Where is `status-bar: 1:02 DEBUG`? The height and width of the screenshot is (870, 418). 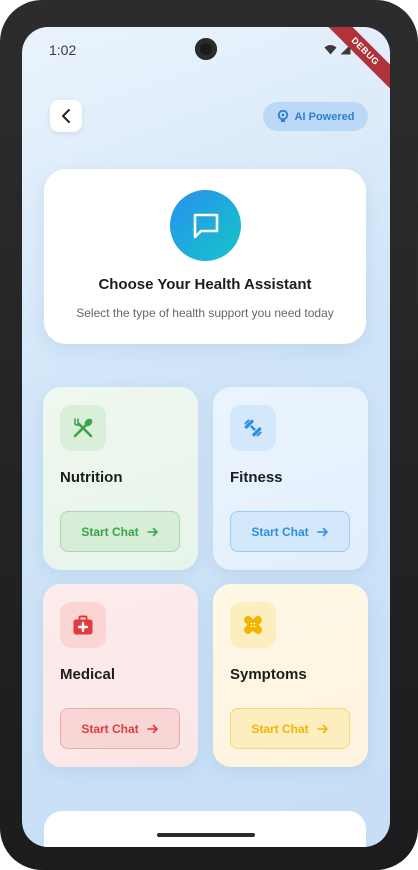
status-bar: 1:02 DEBUG is located at coordinates (206, 62).